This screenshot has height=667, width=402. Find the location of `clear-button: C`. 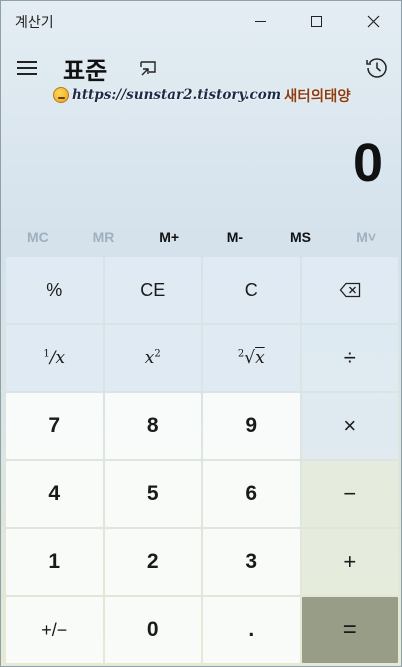

clear-button: C is located at coordinates (251, 290).